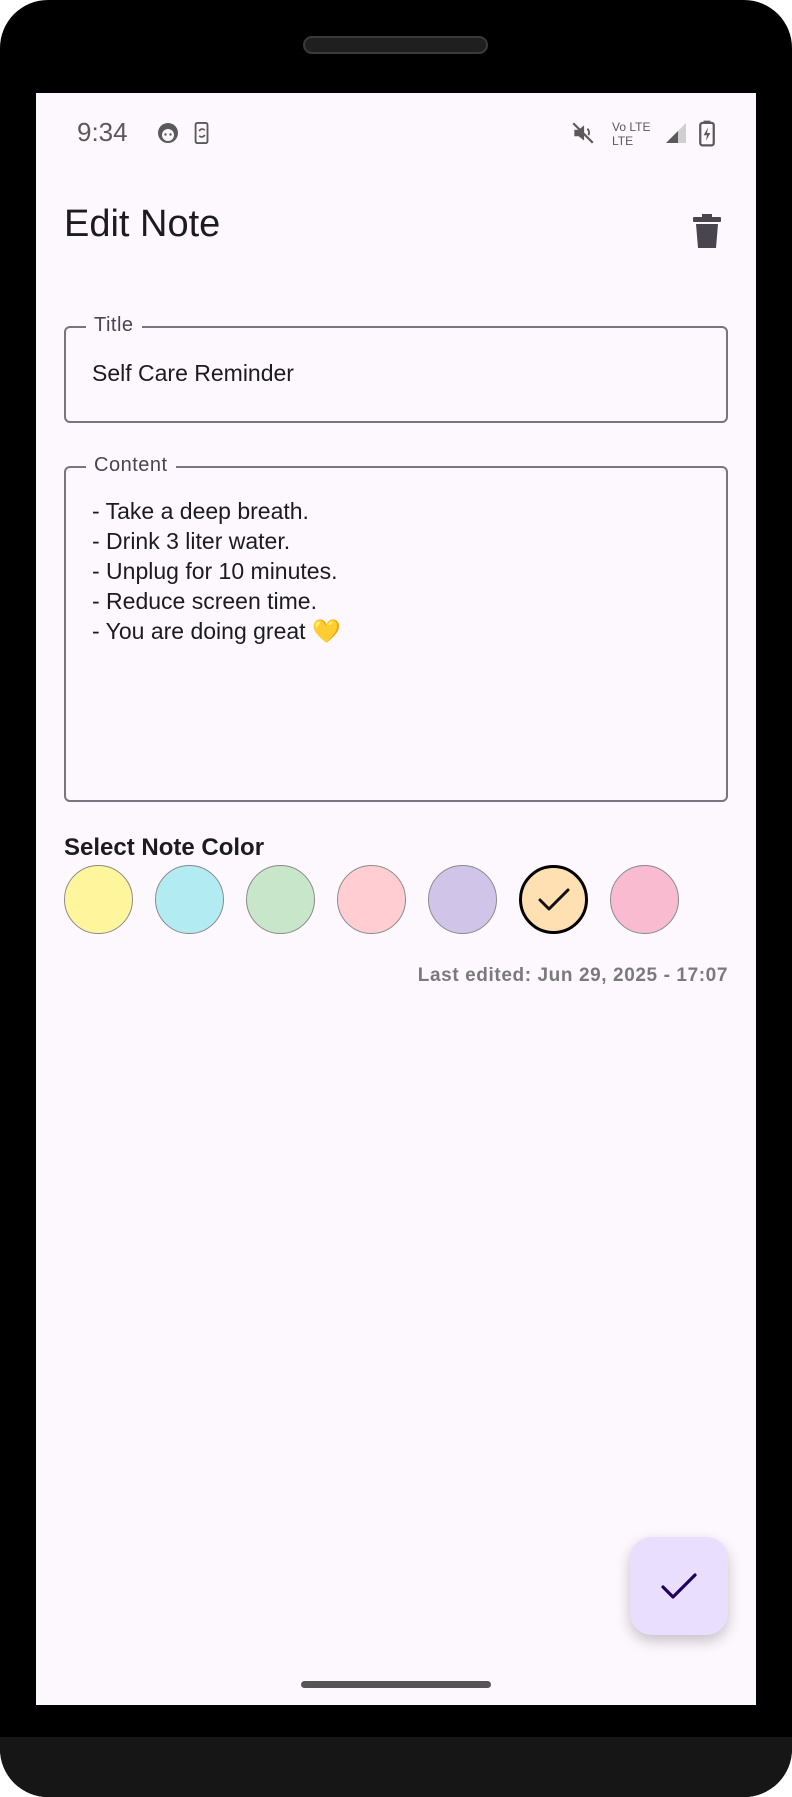 Image resolution: width=792 pixels, height=1797 pixels. I want to click on check-icon, so click(679, 1586).